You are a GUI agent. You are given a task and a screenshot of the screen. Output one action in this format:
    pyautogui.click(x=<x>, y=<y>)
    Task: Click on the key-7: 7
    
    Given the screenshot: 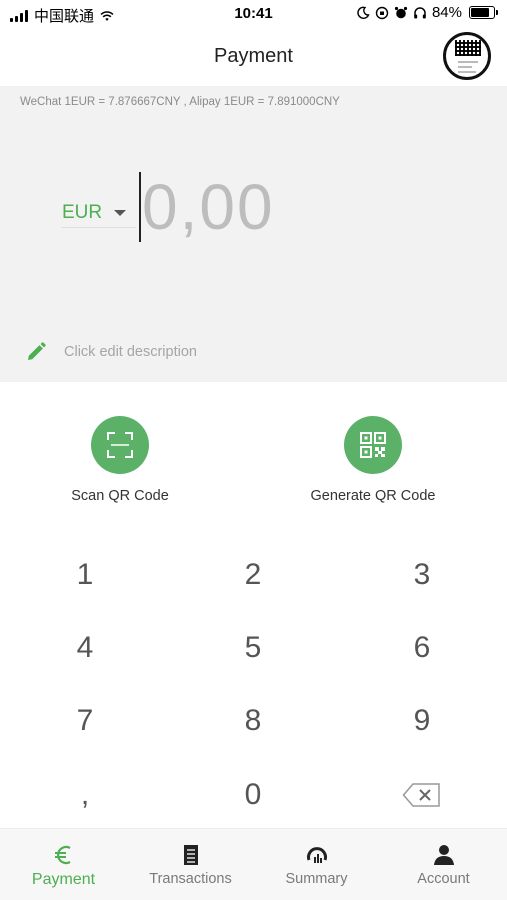 What is the action you would take?
    pyautogui.click(x=85, y=720)
    